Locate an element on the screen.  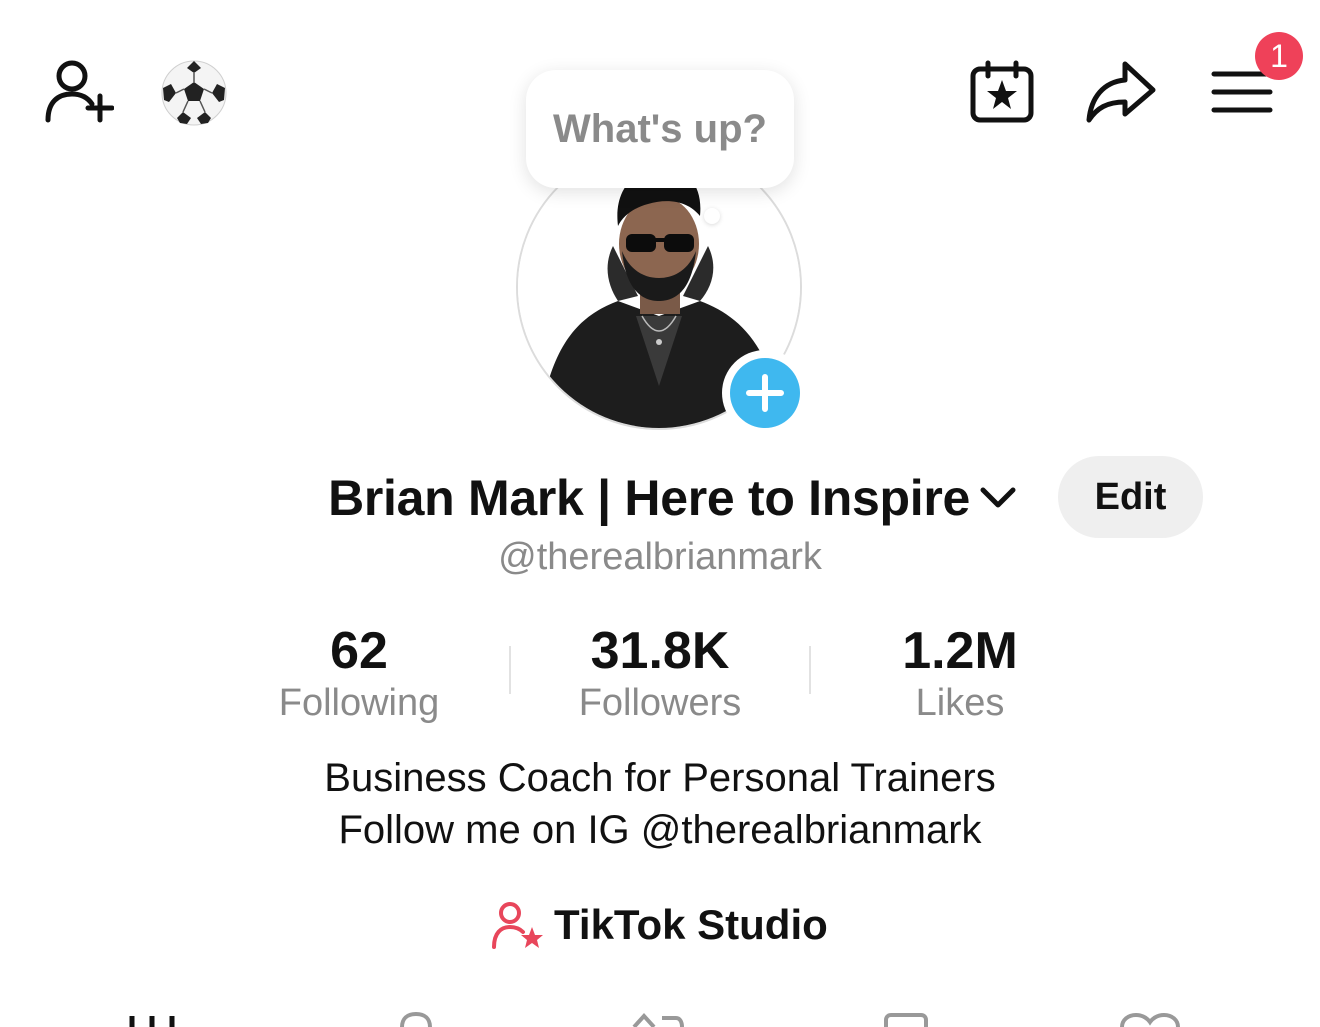
account-switch-dropdown is located at coordinates (998, 498).